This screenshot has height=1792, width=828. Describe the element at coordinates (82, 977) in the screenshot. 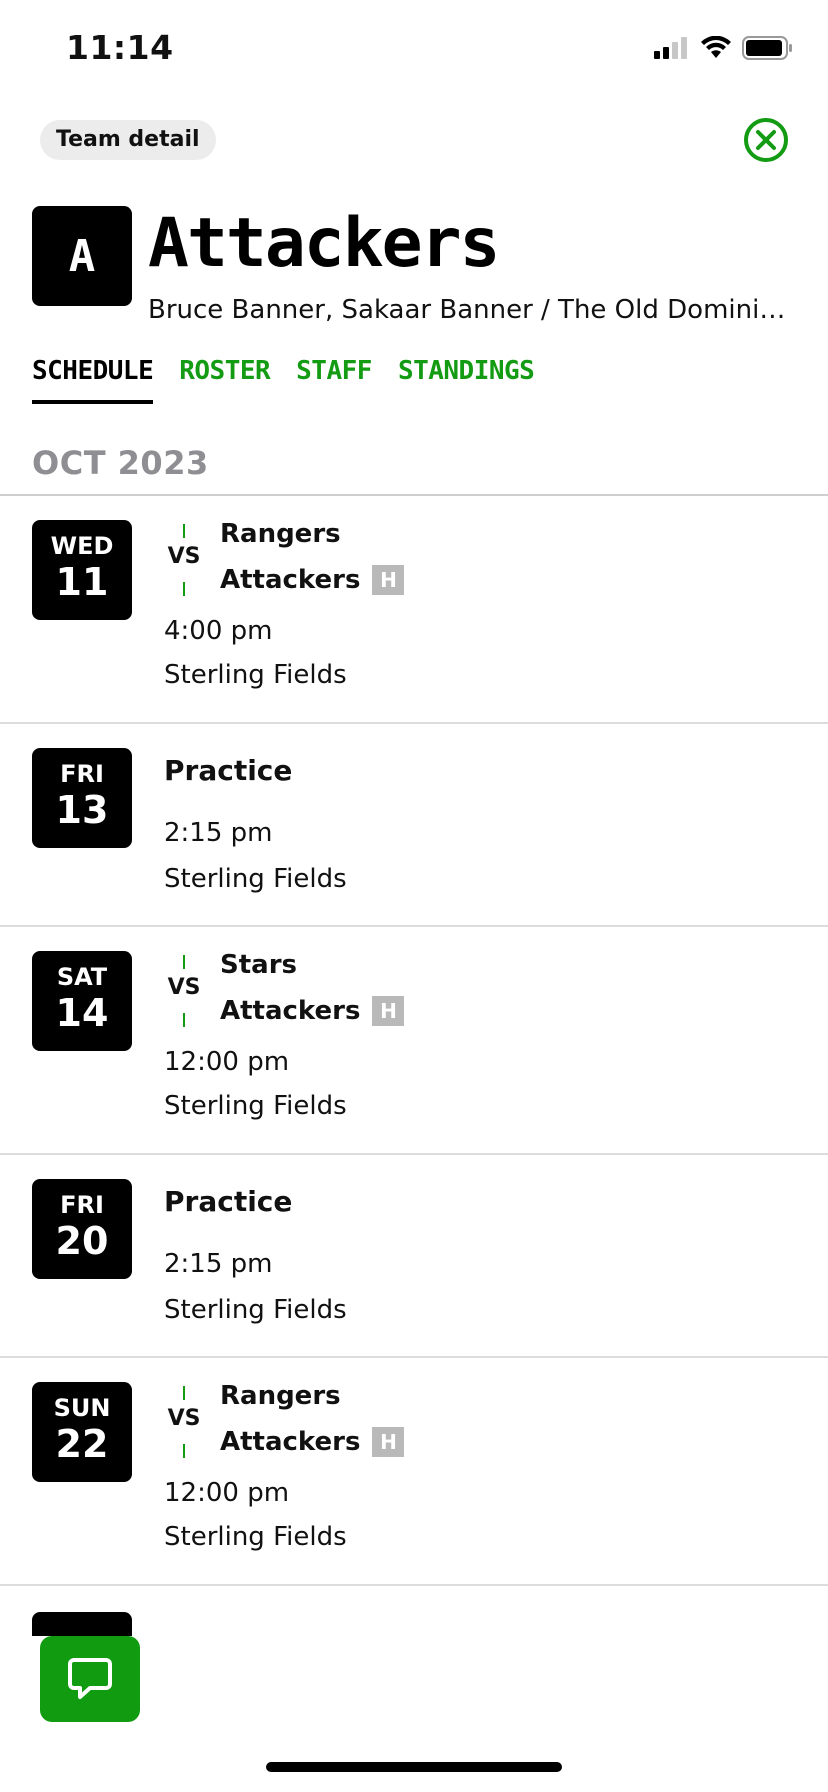

I see `event-day-of-week: SAT` at that location.